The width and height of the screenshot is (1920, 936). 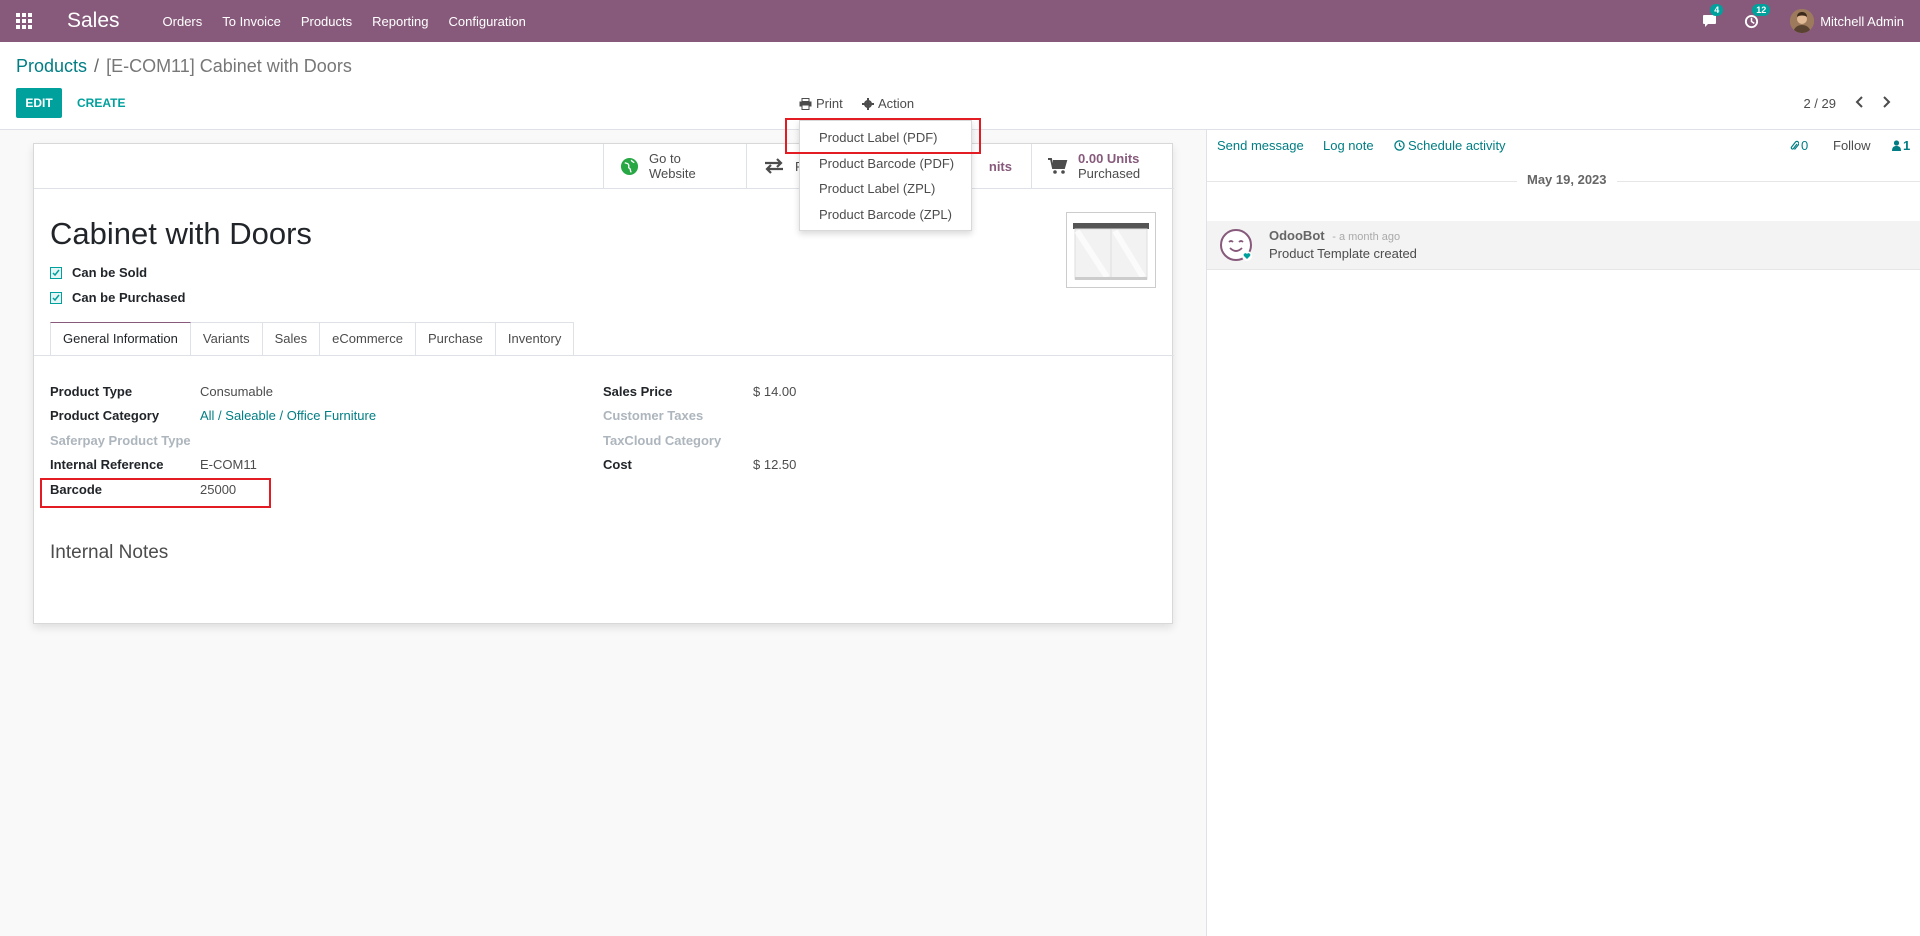 I want to click on tab-ecommerce: eCommerce, so click(x=368, y=339).